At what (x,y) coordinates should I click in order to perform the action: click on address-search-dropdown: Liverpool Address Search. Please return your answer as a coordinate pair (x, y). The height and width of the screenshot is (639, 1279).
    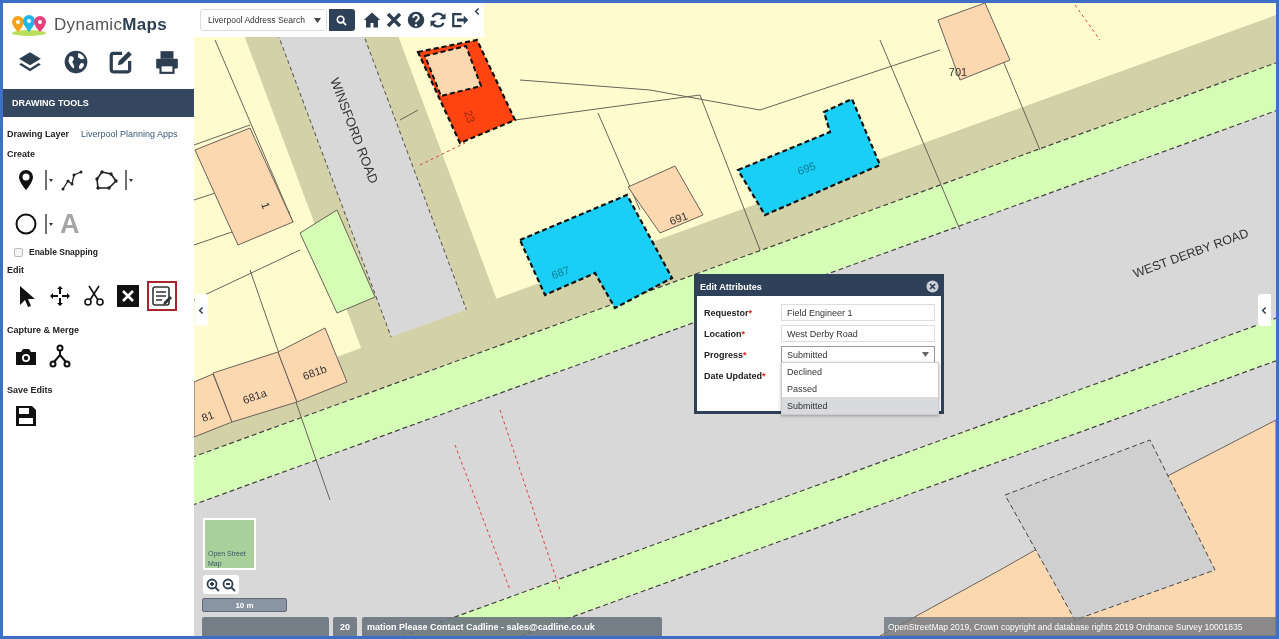
    Looking at the image, I should click on (263, 20).